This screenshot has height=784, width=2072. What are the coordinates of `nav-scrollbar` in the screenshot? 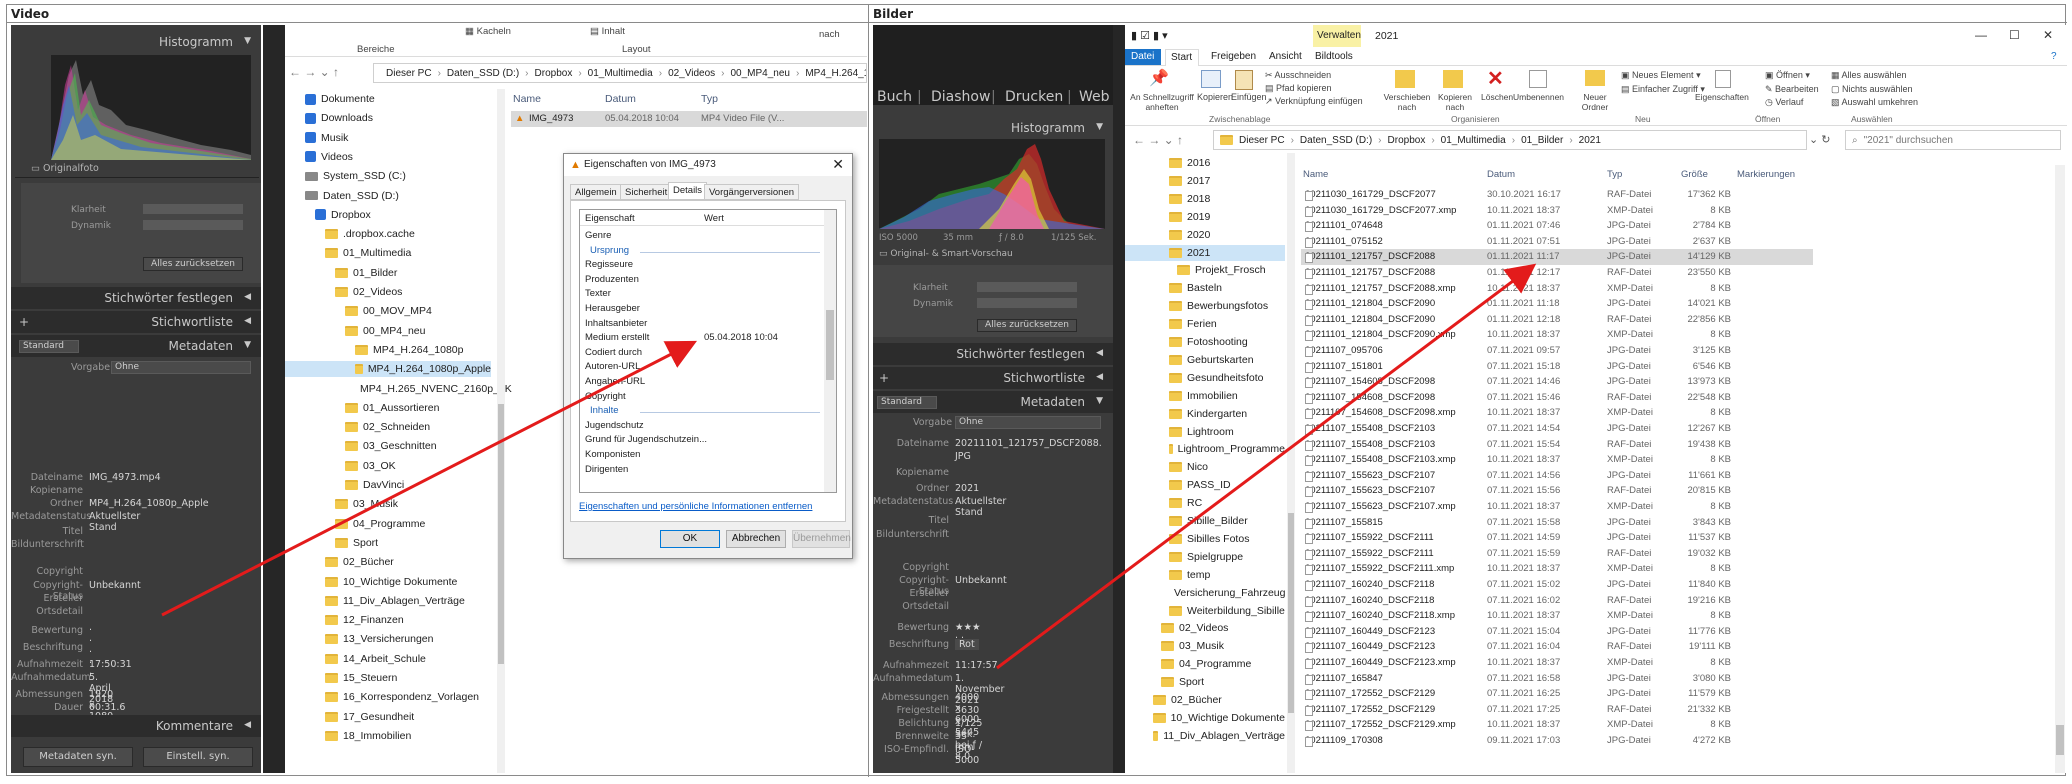 It's located at (501, 431).